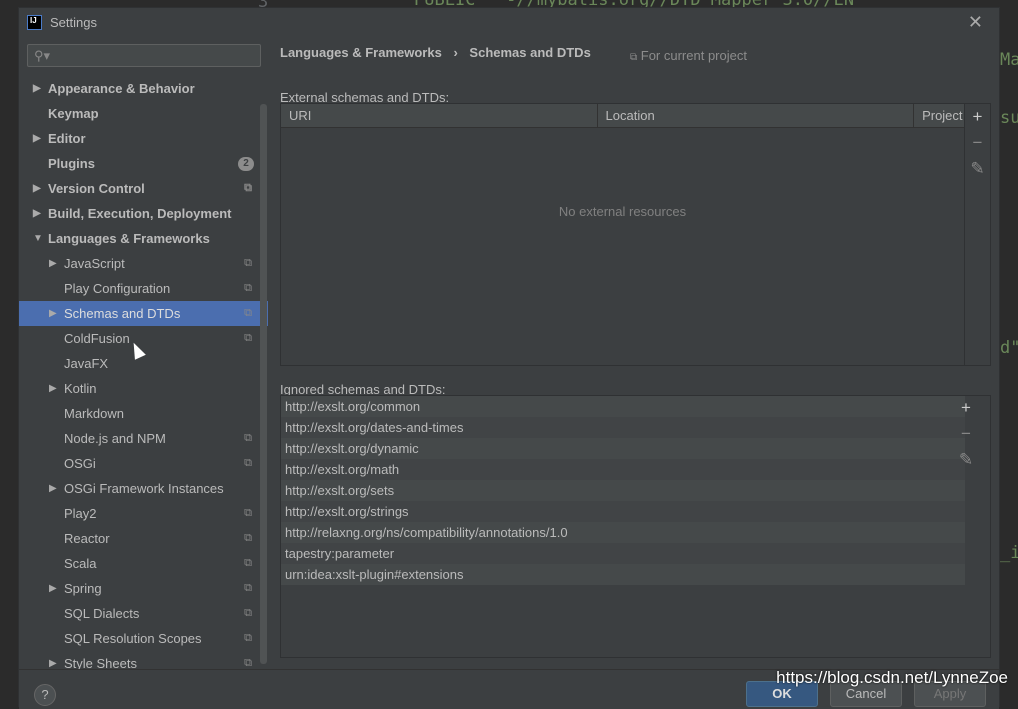 This screenshot has width=1018, height=709. I want to click on sidebar-item: Plugins 2, so click(143, 163).